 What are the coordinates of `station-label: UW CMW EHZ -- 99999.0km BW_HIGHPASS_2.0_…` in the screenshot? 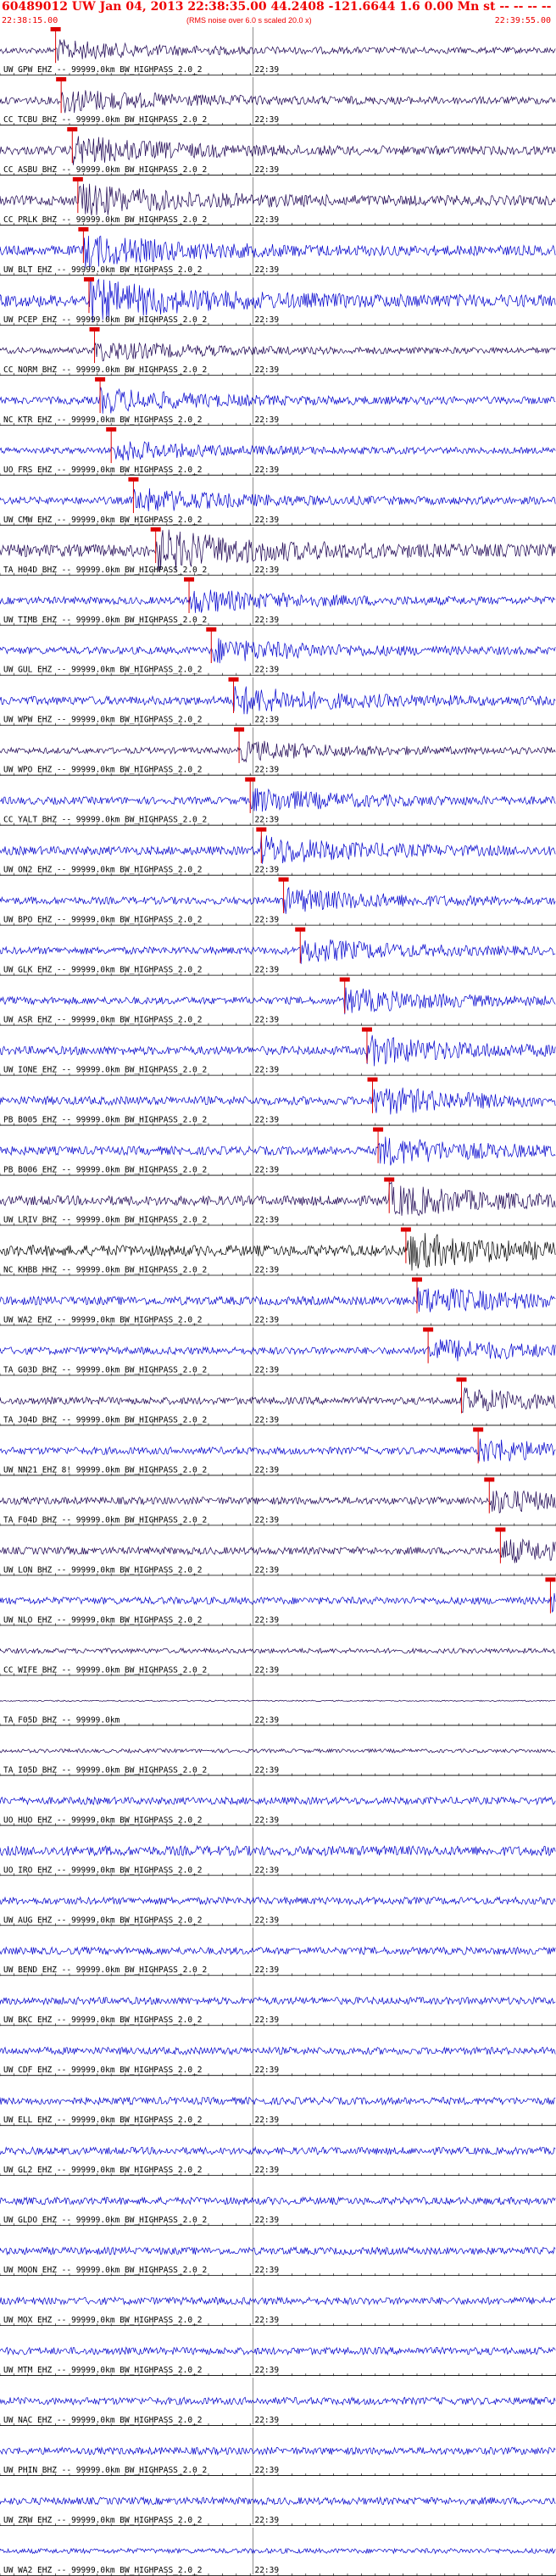 It's located at (103, 520).